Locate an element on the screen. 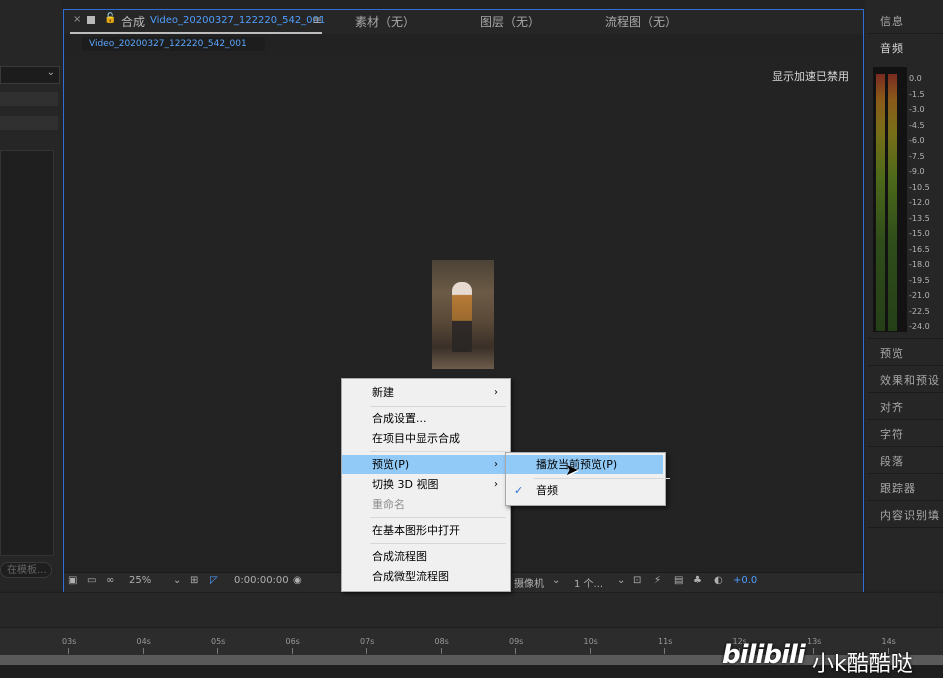 The width and height of the screenshot is (943, 678). exposure-icon: ◐ is located at coordinates (718, 580).